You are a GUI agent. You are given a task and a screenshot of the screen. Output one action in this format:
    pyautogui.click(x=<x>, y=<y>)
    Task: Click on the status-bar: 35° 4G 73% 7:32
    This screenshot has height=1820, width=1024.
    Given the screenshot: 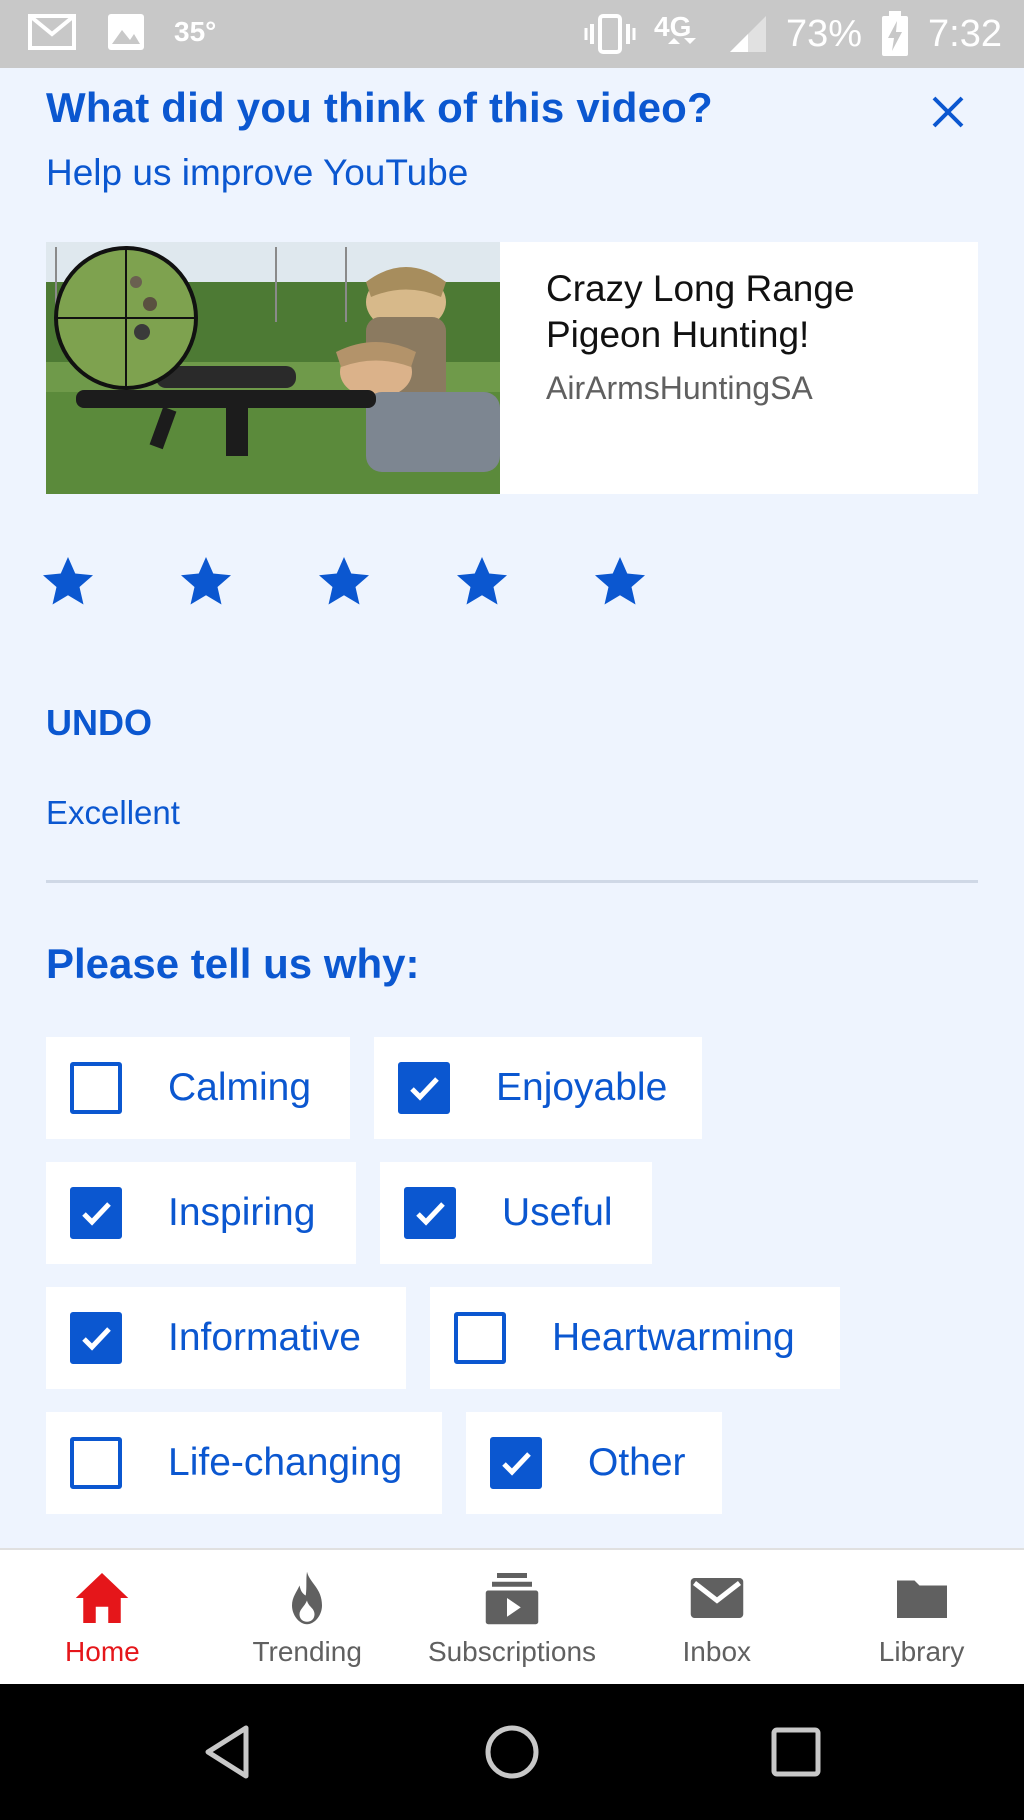 What is the action you would take?
    pyautogui.click(x=512, y=34)
    